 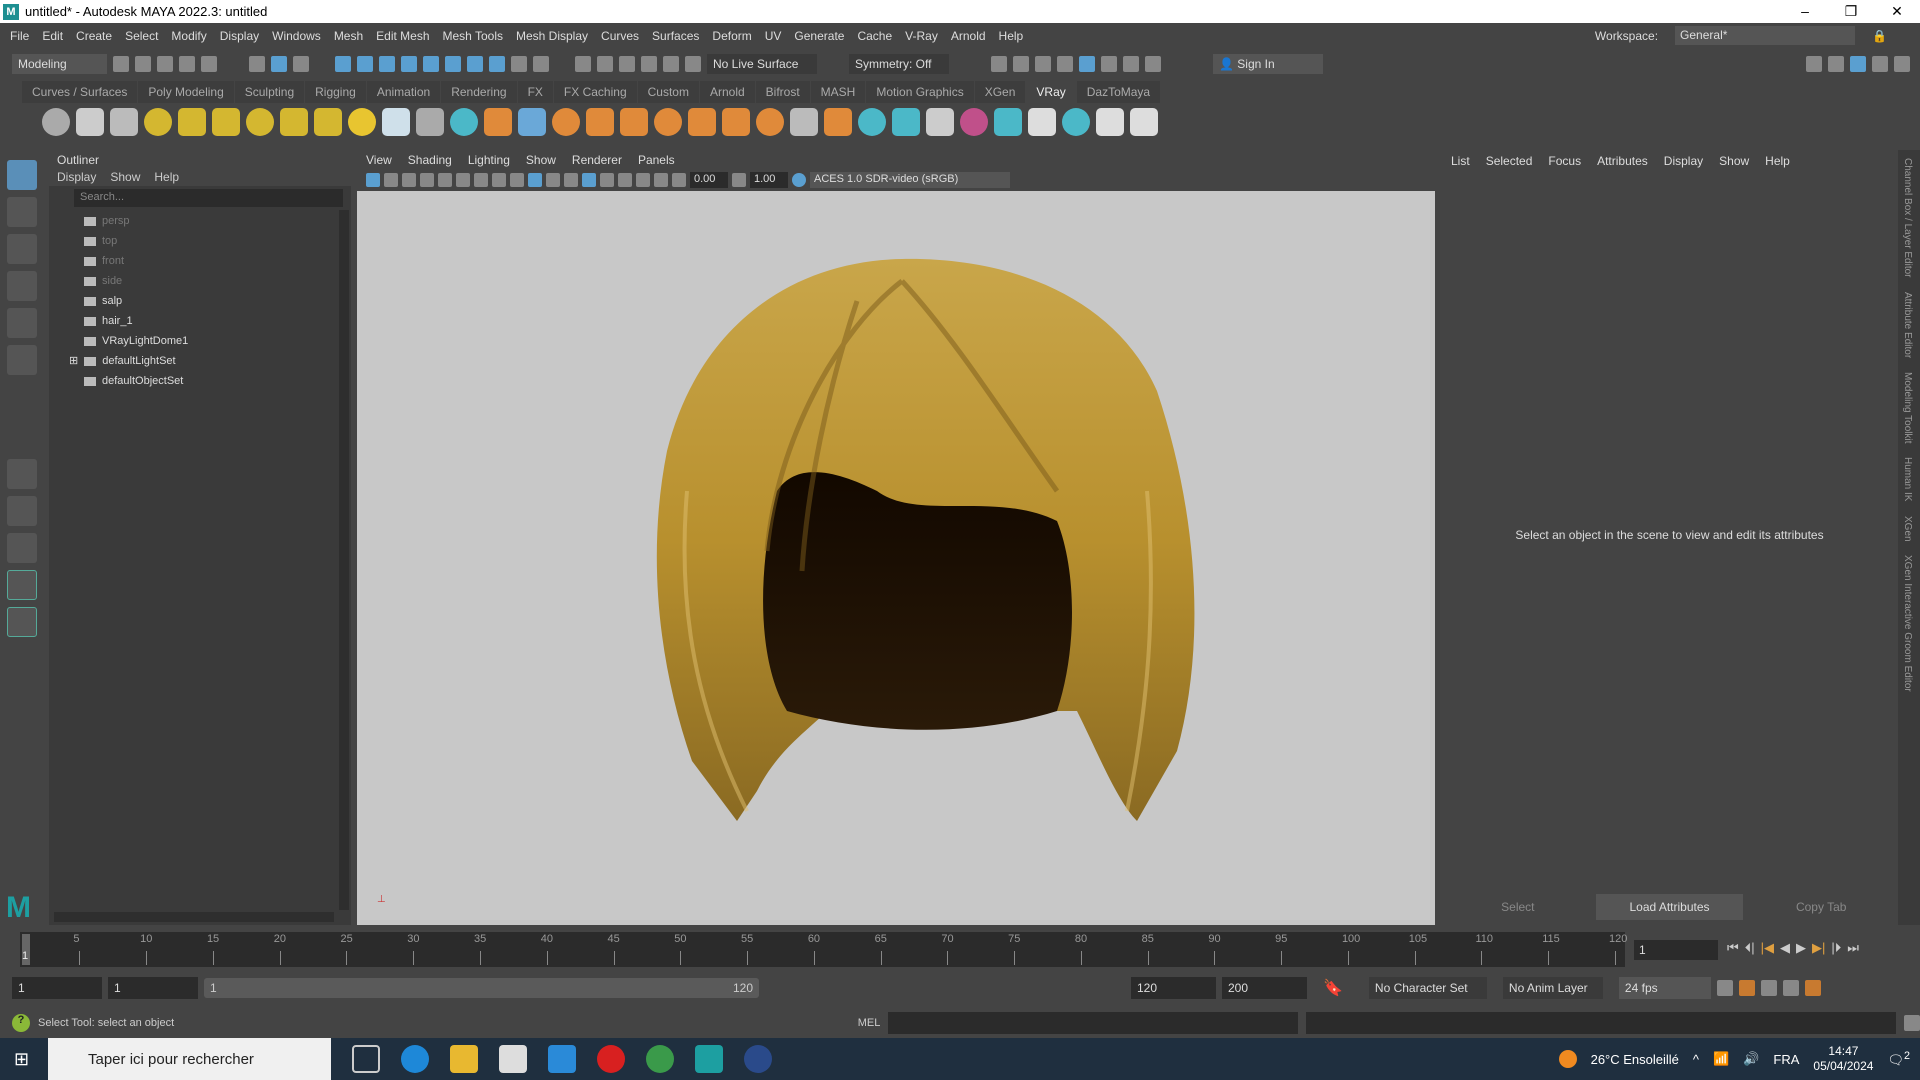 What do you see at coordinates (481, 180) in the screenshot?
I see `resolution-gate-icon` at bounding box center [481, 180].